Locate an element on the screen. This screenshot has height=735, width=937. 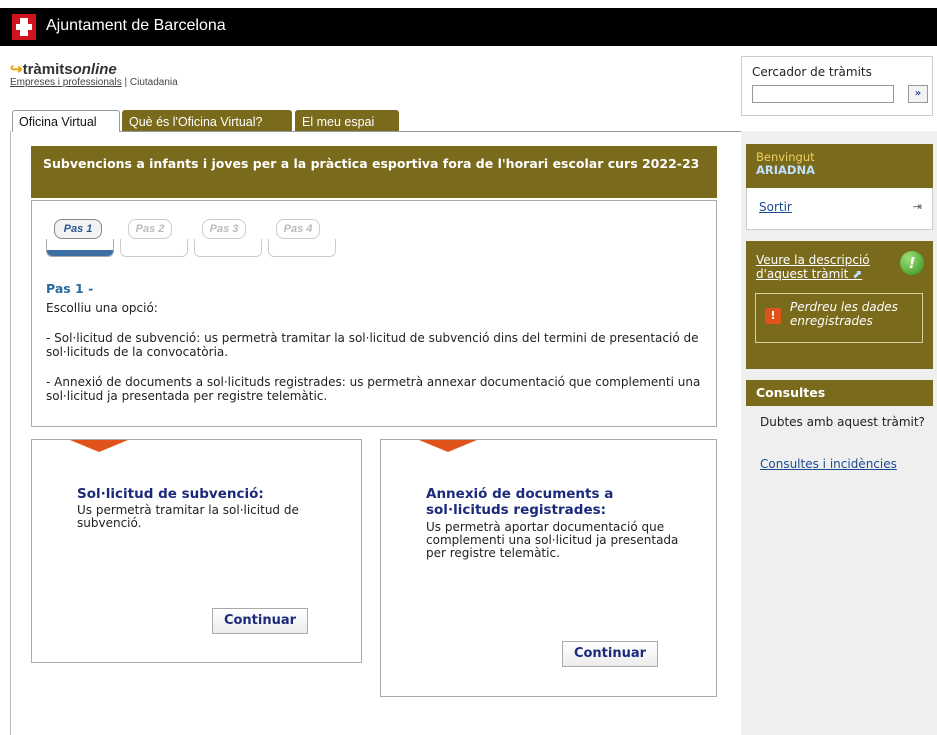
brand-name: ↪tràmitsonline is located at coordinates (94, 69).